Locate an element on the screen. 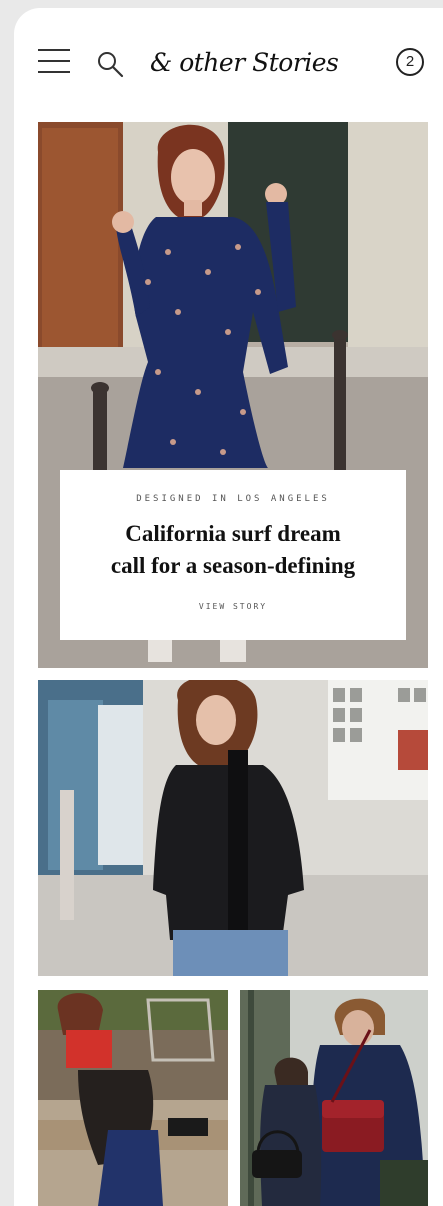 This screenshot has height=1206, width=443. look-photo-red-book is located at coordinates (133, 1098).